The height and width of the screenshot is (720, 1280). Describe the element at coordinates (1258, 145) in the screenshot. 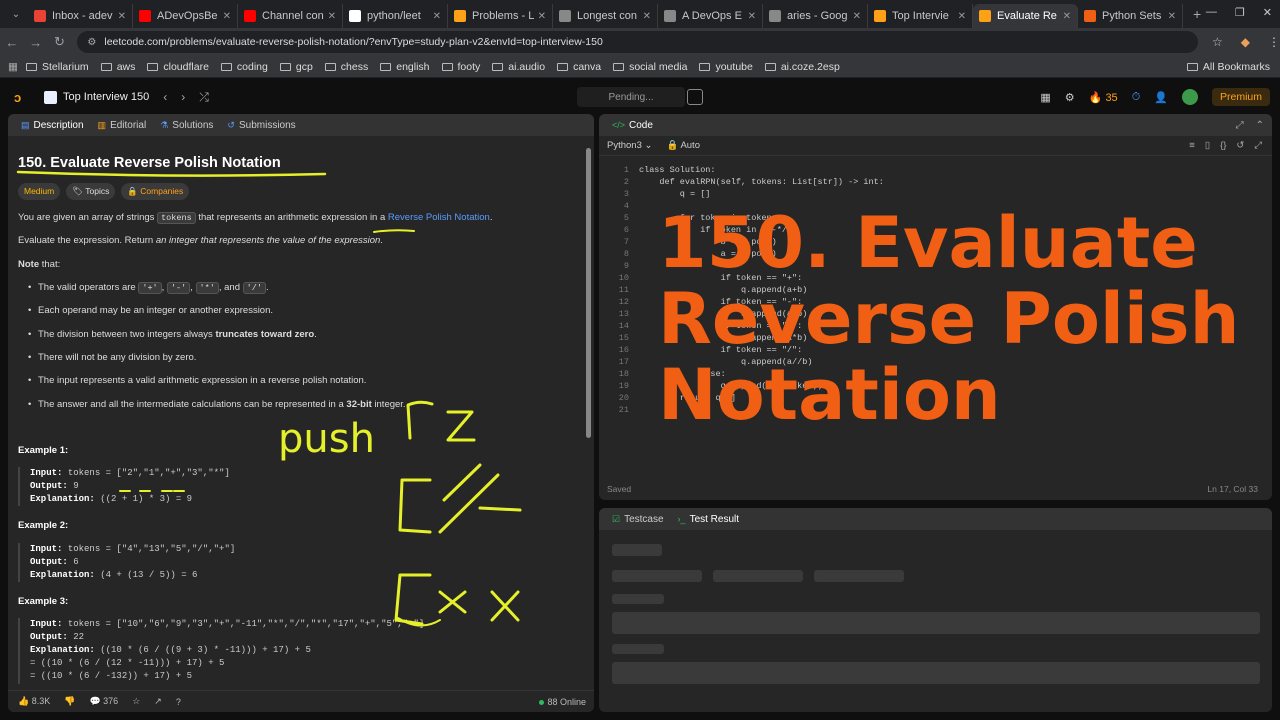

I see `fullscreen-icon: ⤢` at that location.